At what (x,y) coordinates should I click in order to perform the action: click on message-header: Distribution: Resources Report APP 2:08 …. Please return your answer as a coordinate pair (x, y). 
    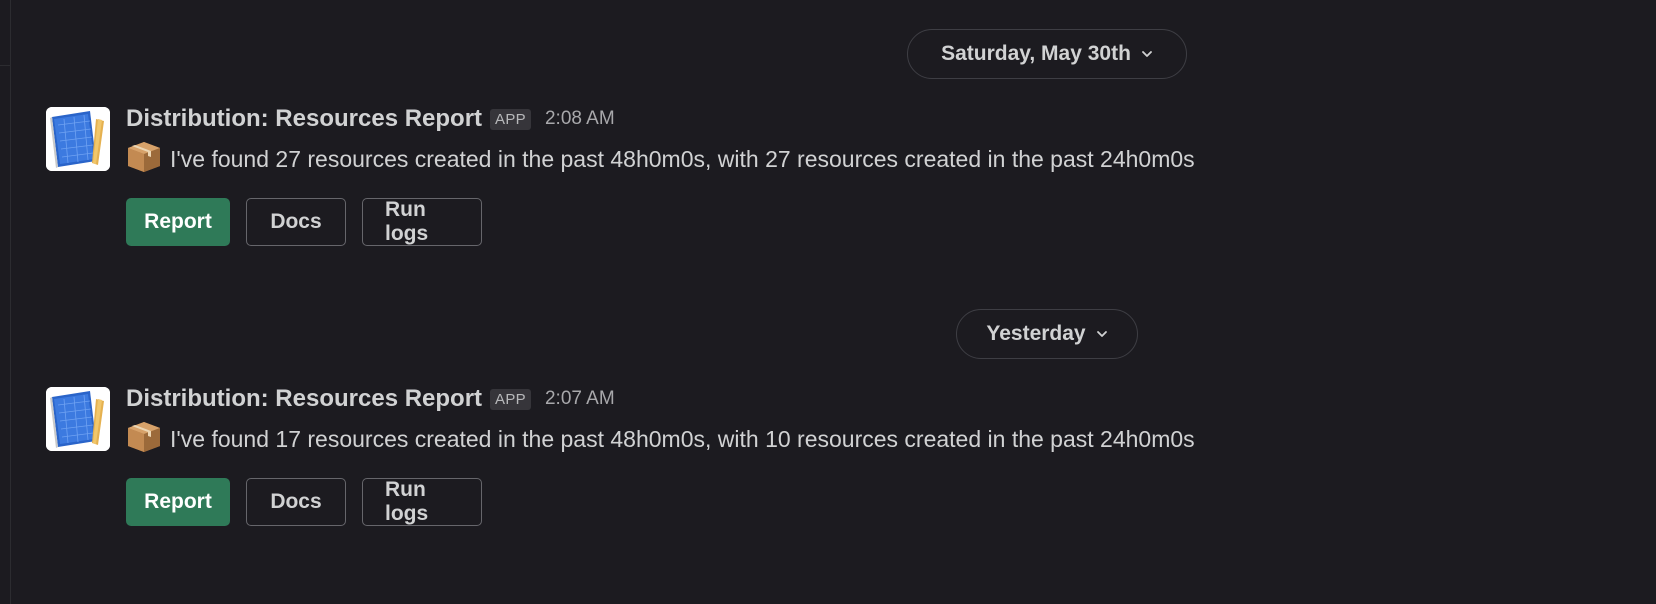
    Looking at the image, I should click on (676, 119).